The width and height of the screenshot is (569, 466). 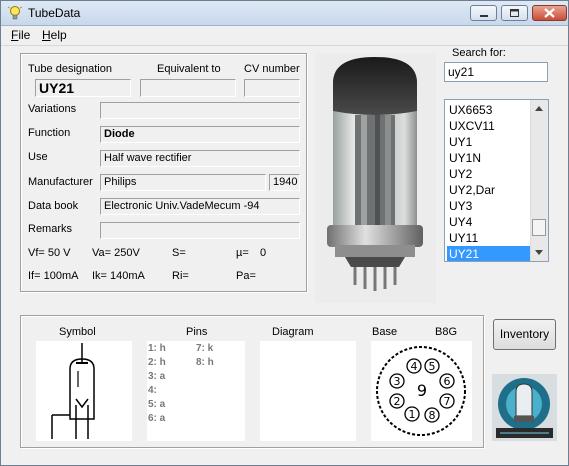 What do you see at coordinates (490, 110) in the screenshot?
I see `list-item: UX6653` at bounding box center [490, 110].